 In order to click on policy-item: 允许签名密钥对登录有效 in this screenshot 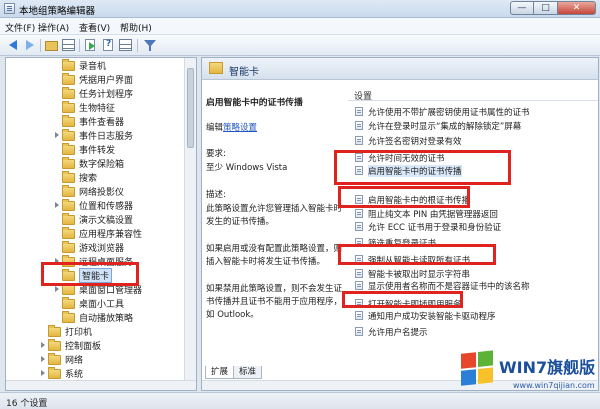, I will do `click(405, 141)`.